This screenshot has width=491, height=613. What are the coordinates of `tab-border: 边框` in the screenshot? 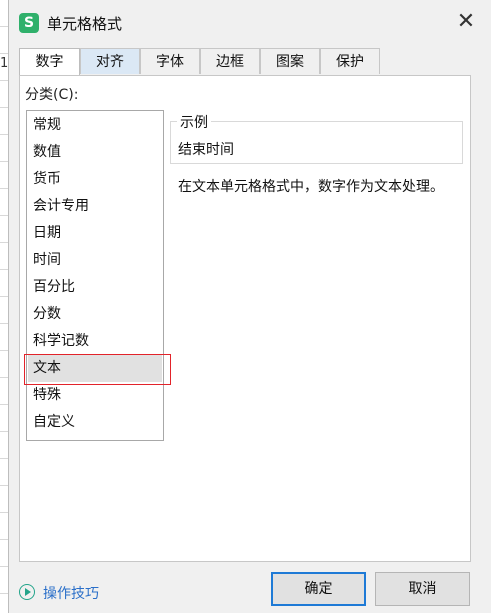 It's located at (230, 61).